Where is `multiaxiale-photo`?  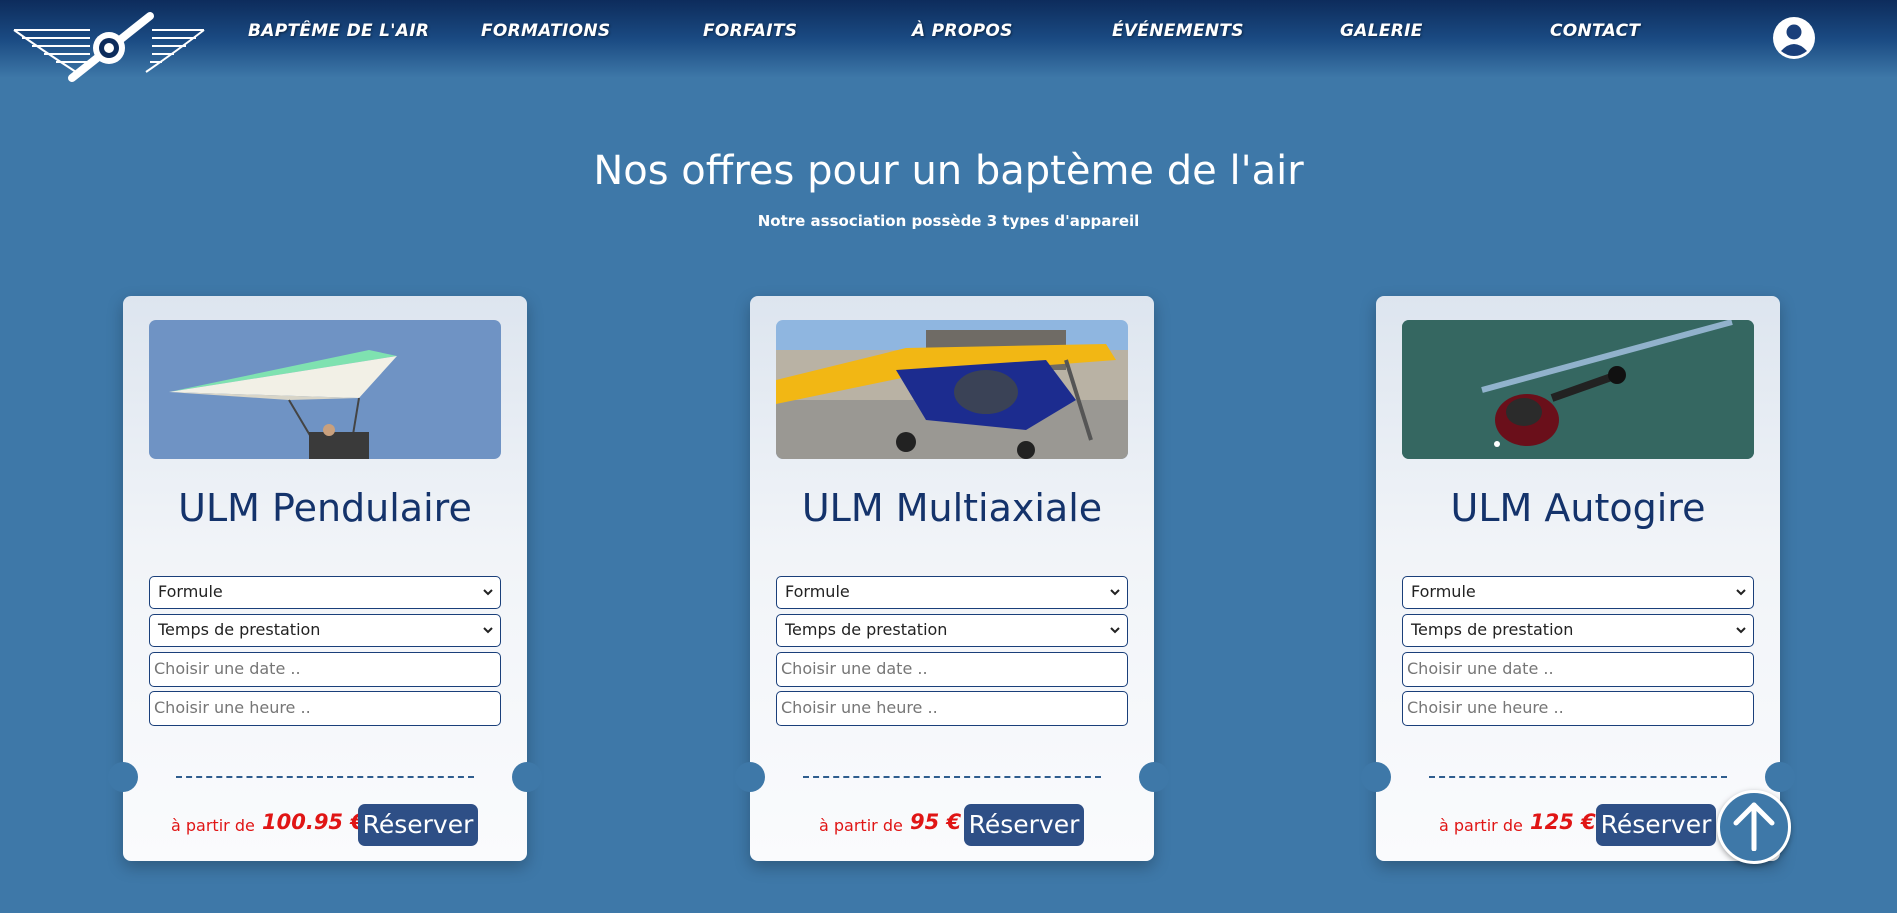 multiaxiale-photo is located at coordinates (952, 389).